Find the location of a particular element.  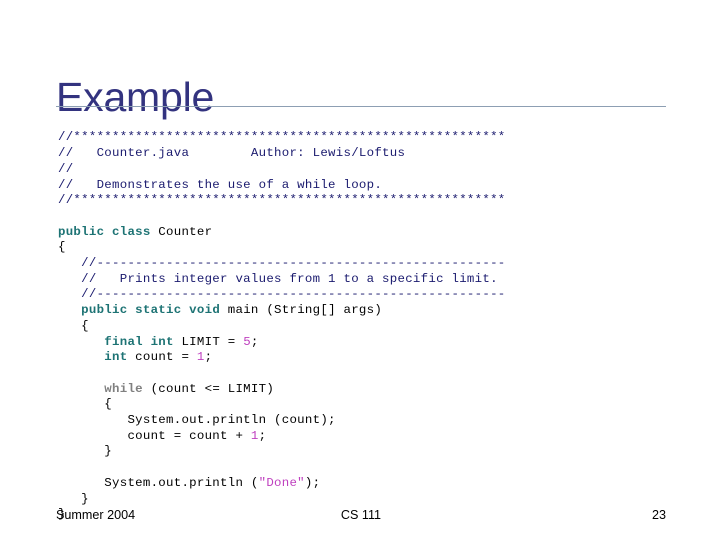

footer-page-number: 23 is located at coordinates (658, 515).